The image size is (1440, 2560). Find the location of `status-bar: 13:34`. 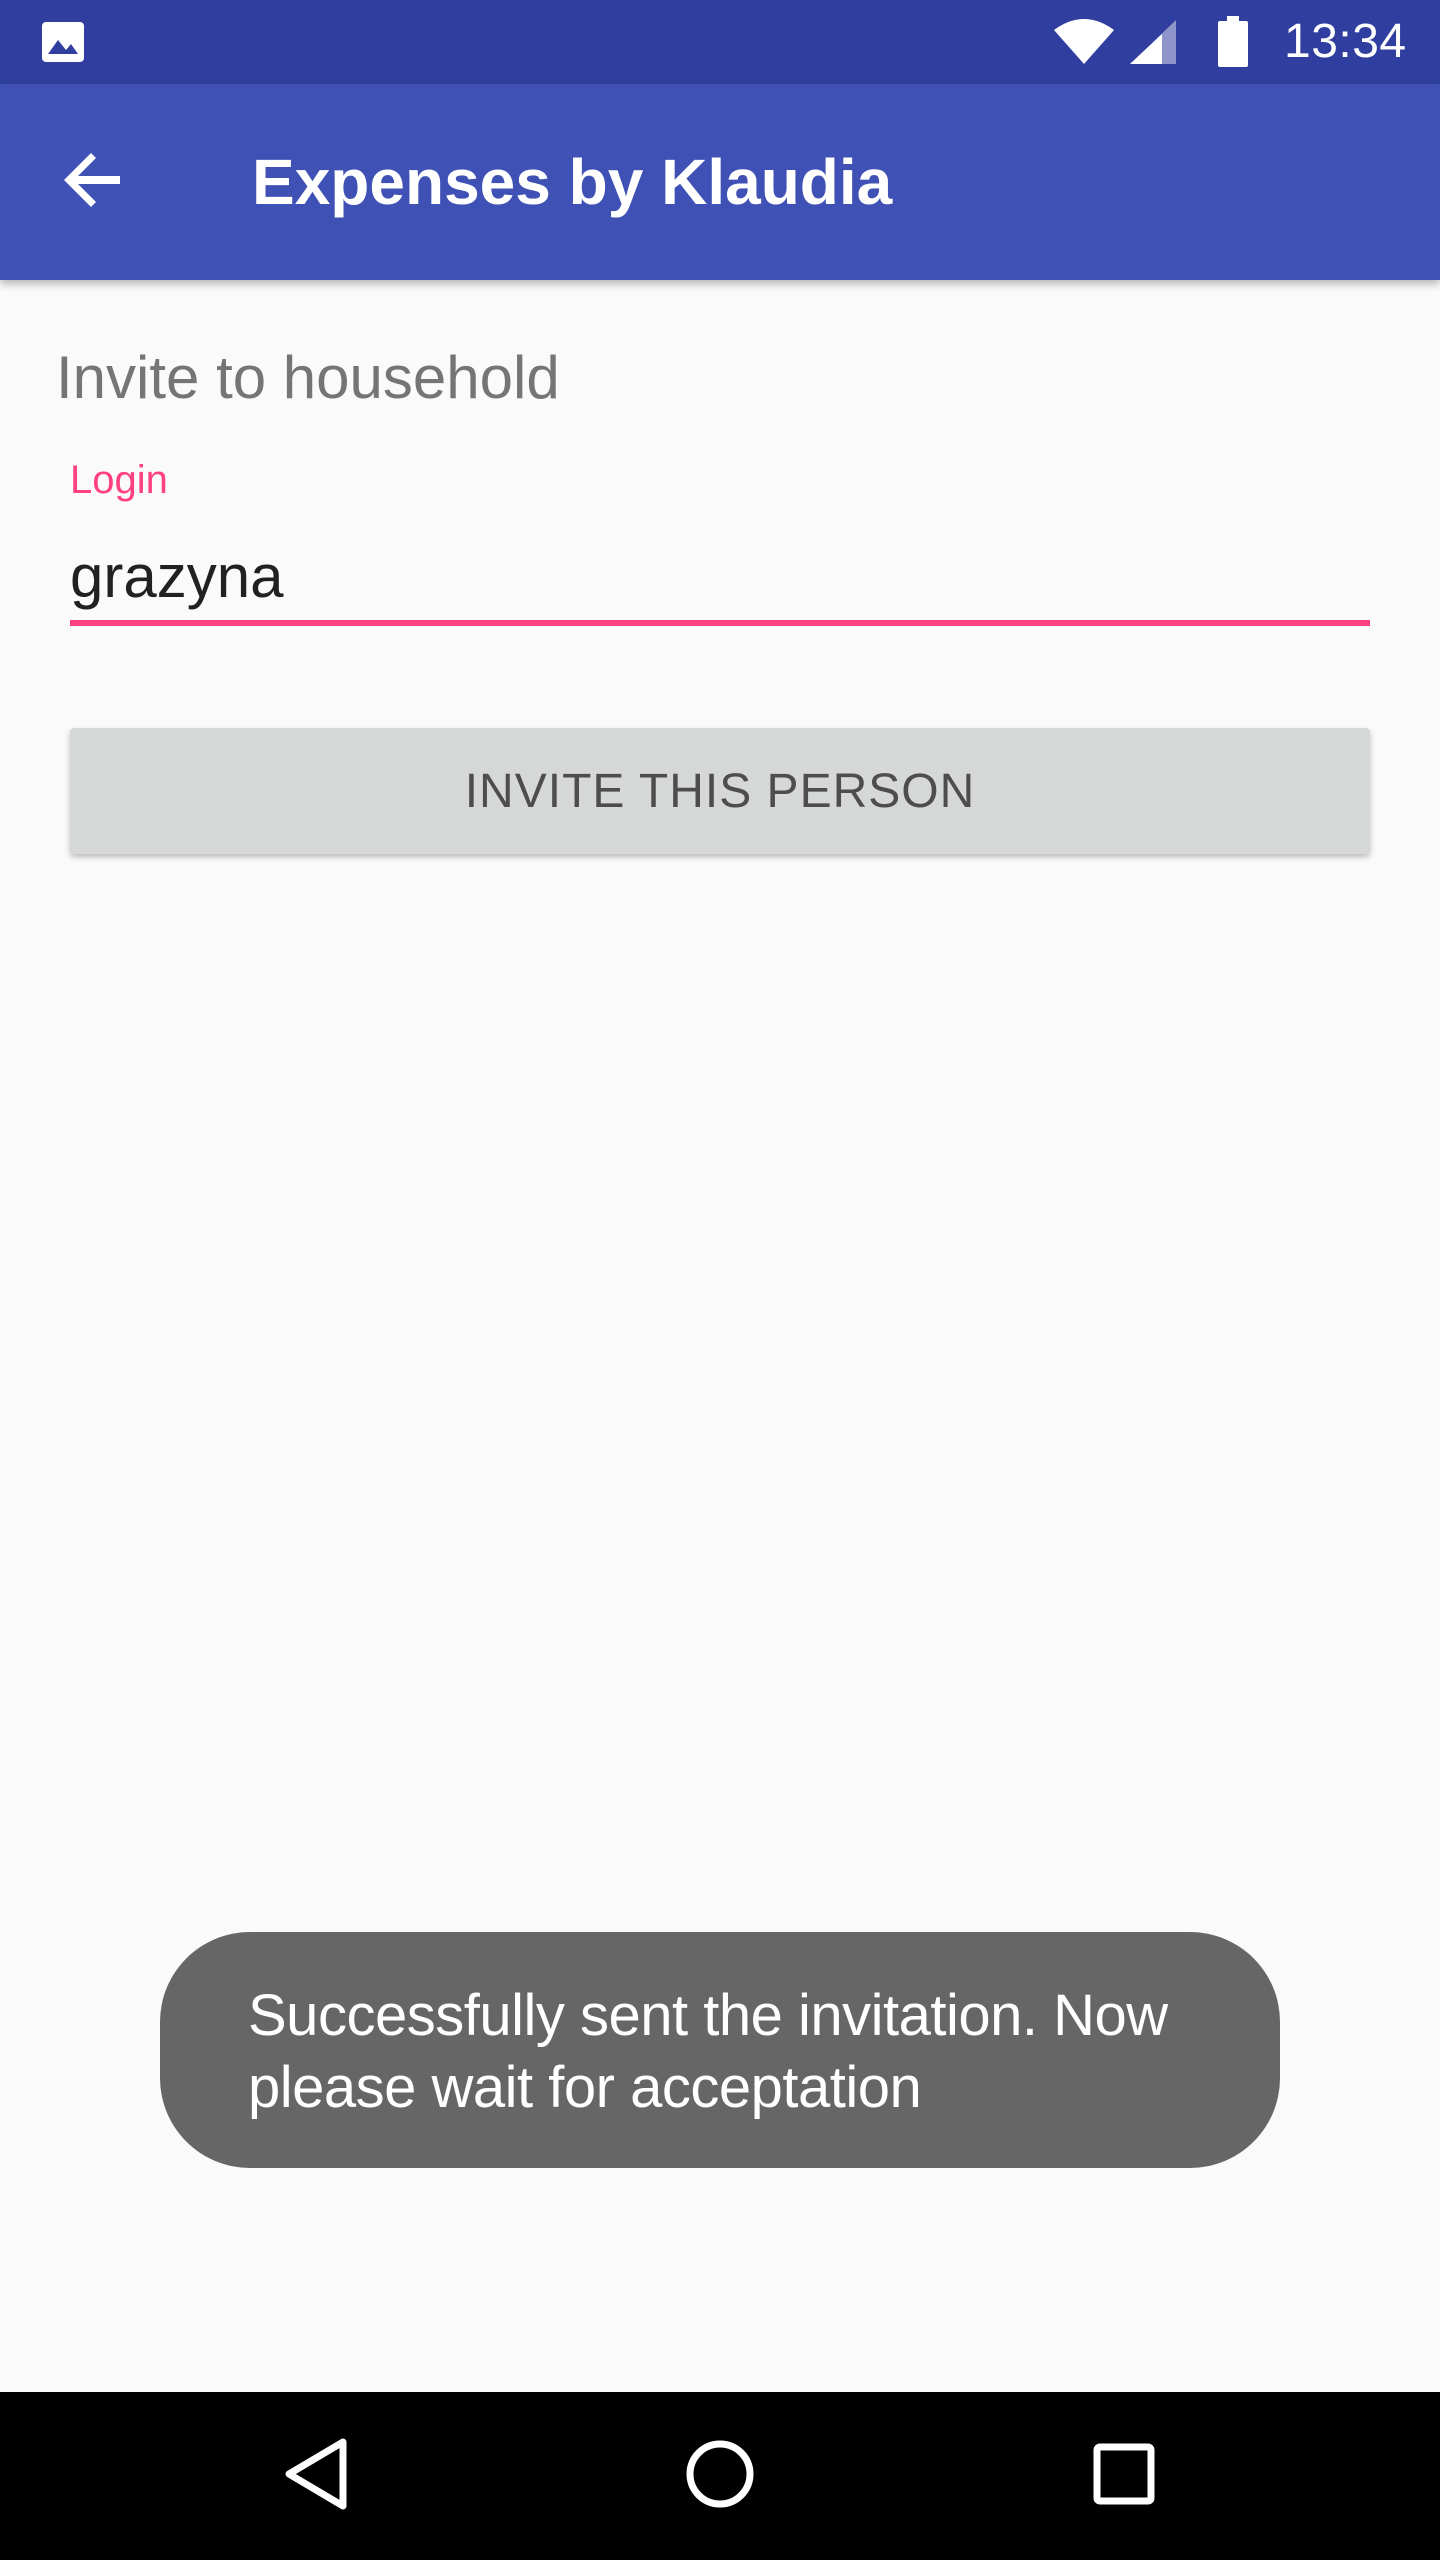

status-bar: 13:34 is located at coordinates (720, 42).